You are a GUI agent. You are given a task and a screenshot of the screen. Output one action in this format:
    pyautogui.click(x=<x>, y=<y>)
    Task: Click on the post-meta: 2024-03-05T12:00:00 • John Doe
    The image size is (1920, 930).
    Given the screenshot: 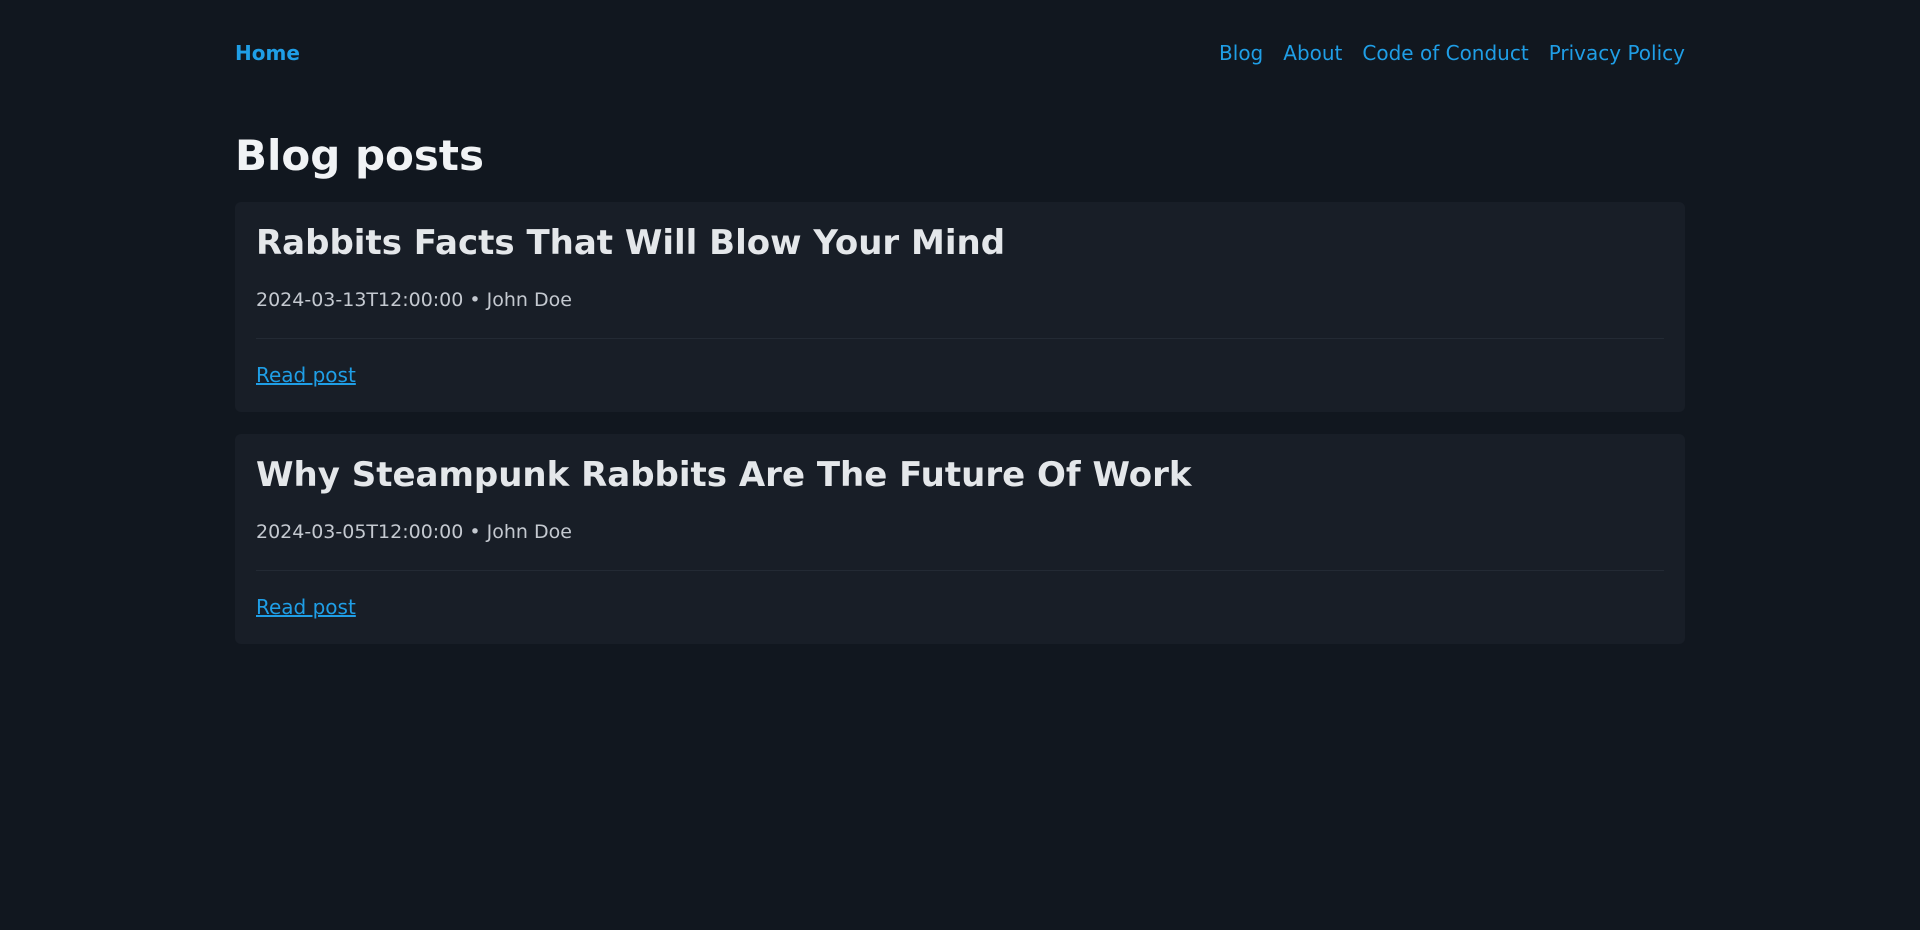 What is the action you would take?
    pyautogui.click(x=414, y=532)
    